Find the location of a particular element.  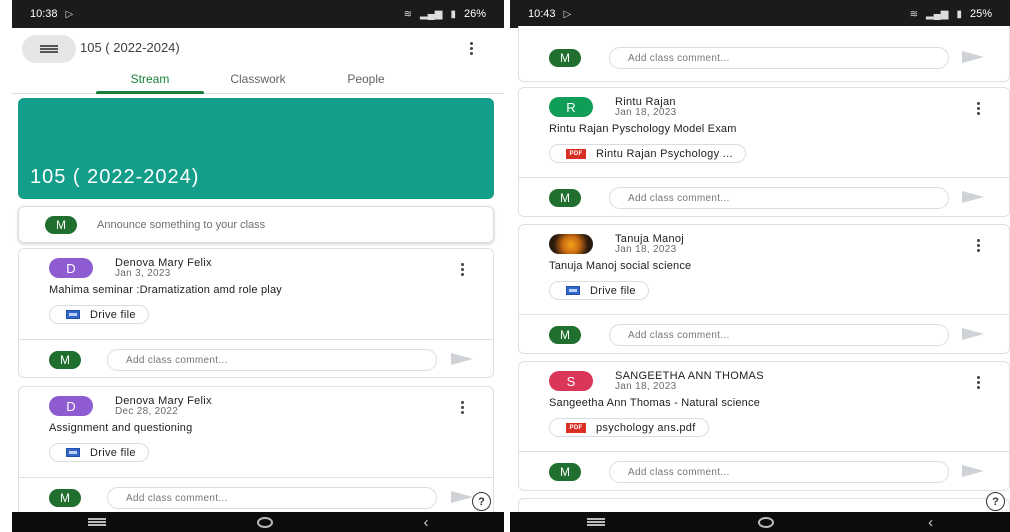

app-bar: 105 ( 2022-2024) is located at coordinates (258, 48).